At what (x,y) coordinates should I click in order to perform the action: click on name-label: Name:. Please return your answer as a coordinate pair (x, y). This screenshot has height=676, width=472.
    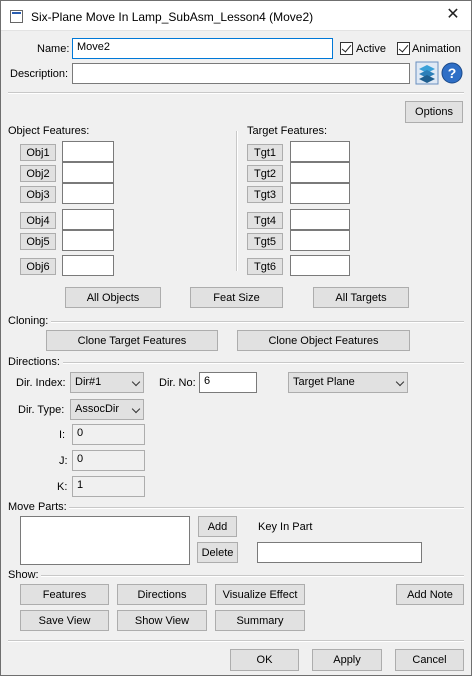
    Looking at the image, I should click on (53, 49).